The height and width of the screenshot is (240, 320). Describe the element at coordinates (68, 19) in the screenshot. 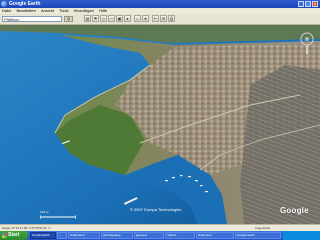

I see `search-button: Q` at that location.